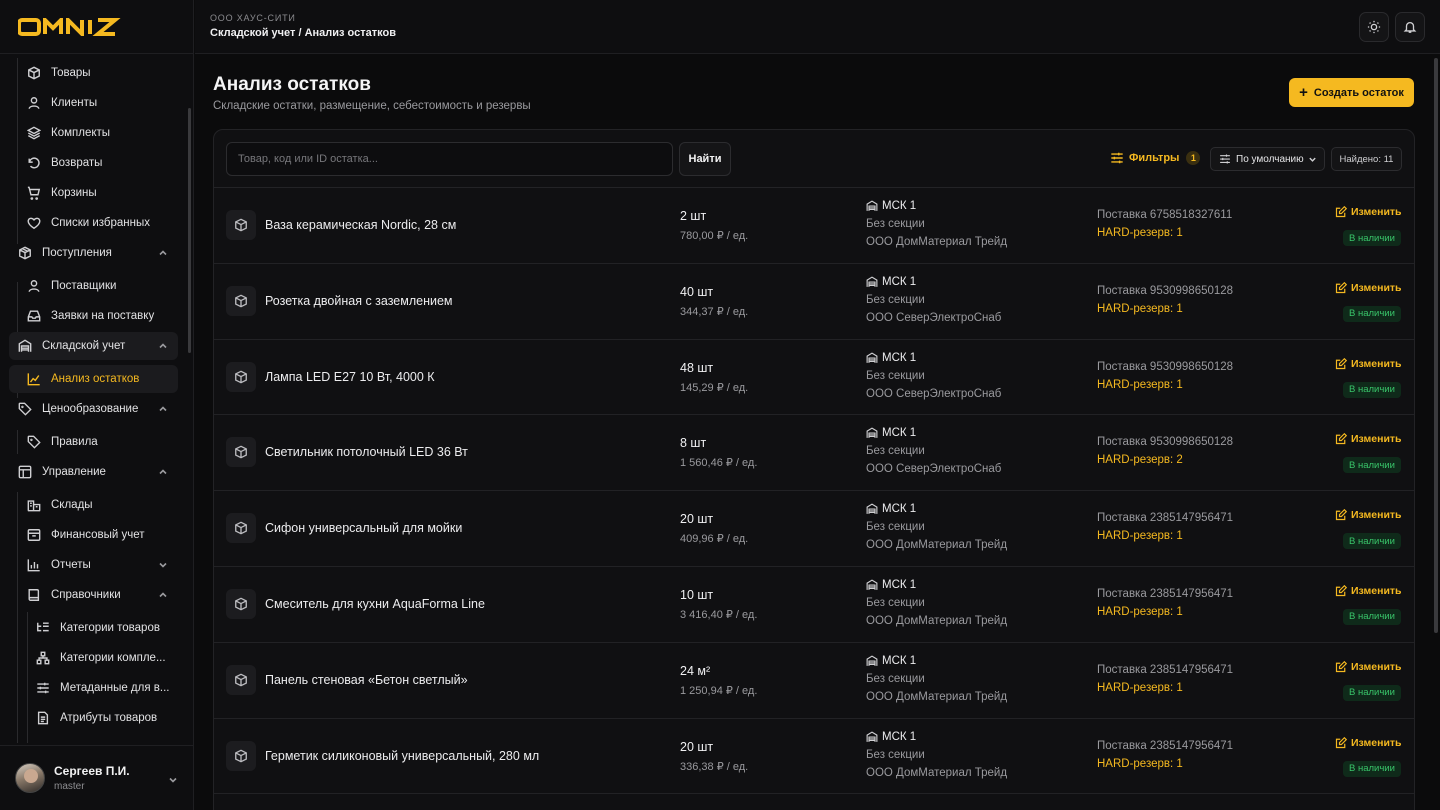 This screenshot has width=1440, height=810. I want to click on sidebar-item-rules: Правила, so click(98, 442).